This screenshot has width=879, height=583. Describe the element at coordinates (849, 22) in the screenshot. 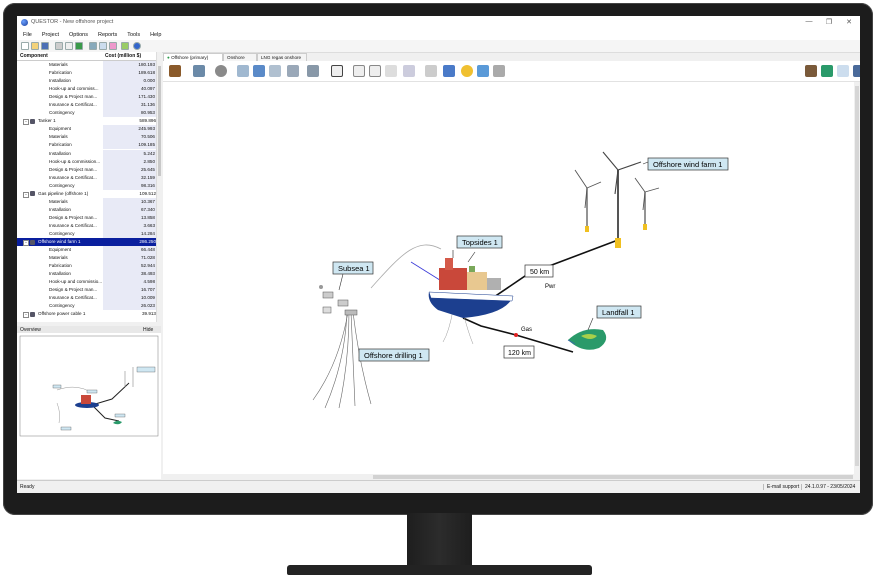

I see `close-button: ✕` at that location.